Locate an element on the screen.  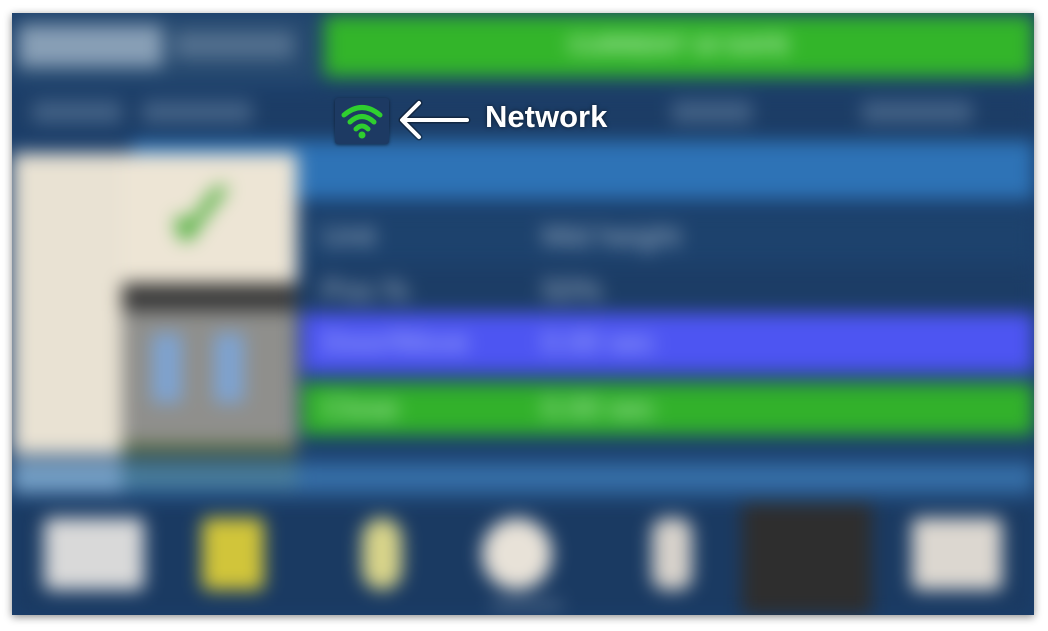
checkmark-icon: ✓ is located at coordinates (202, 215).